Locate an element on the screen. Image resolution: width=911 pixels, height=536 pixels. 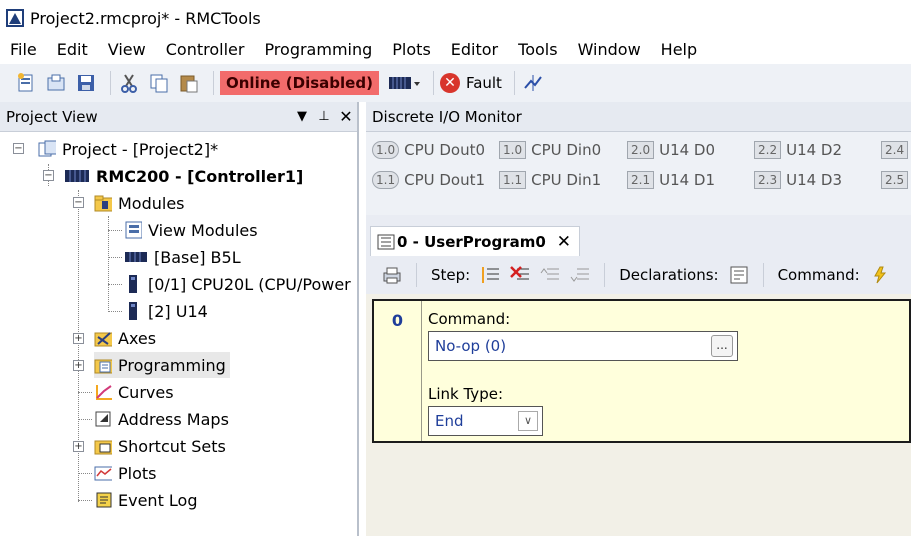
menu-edit: Edit is located at coordinates (72, 50).